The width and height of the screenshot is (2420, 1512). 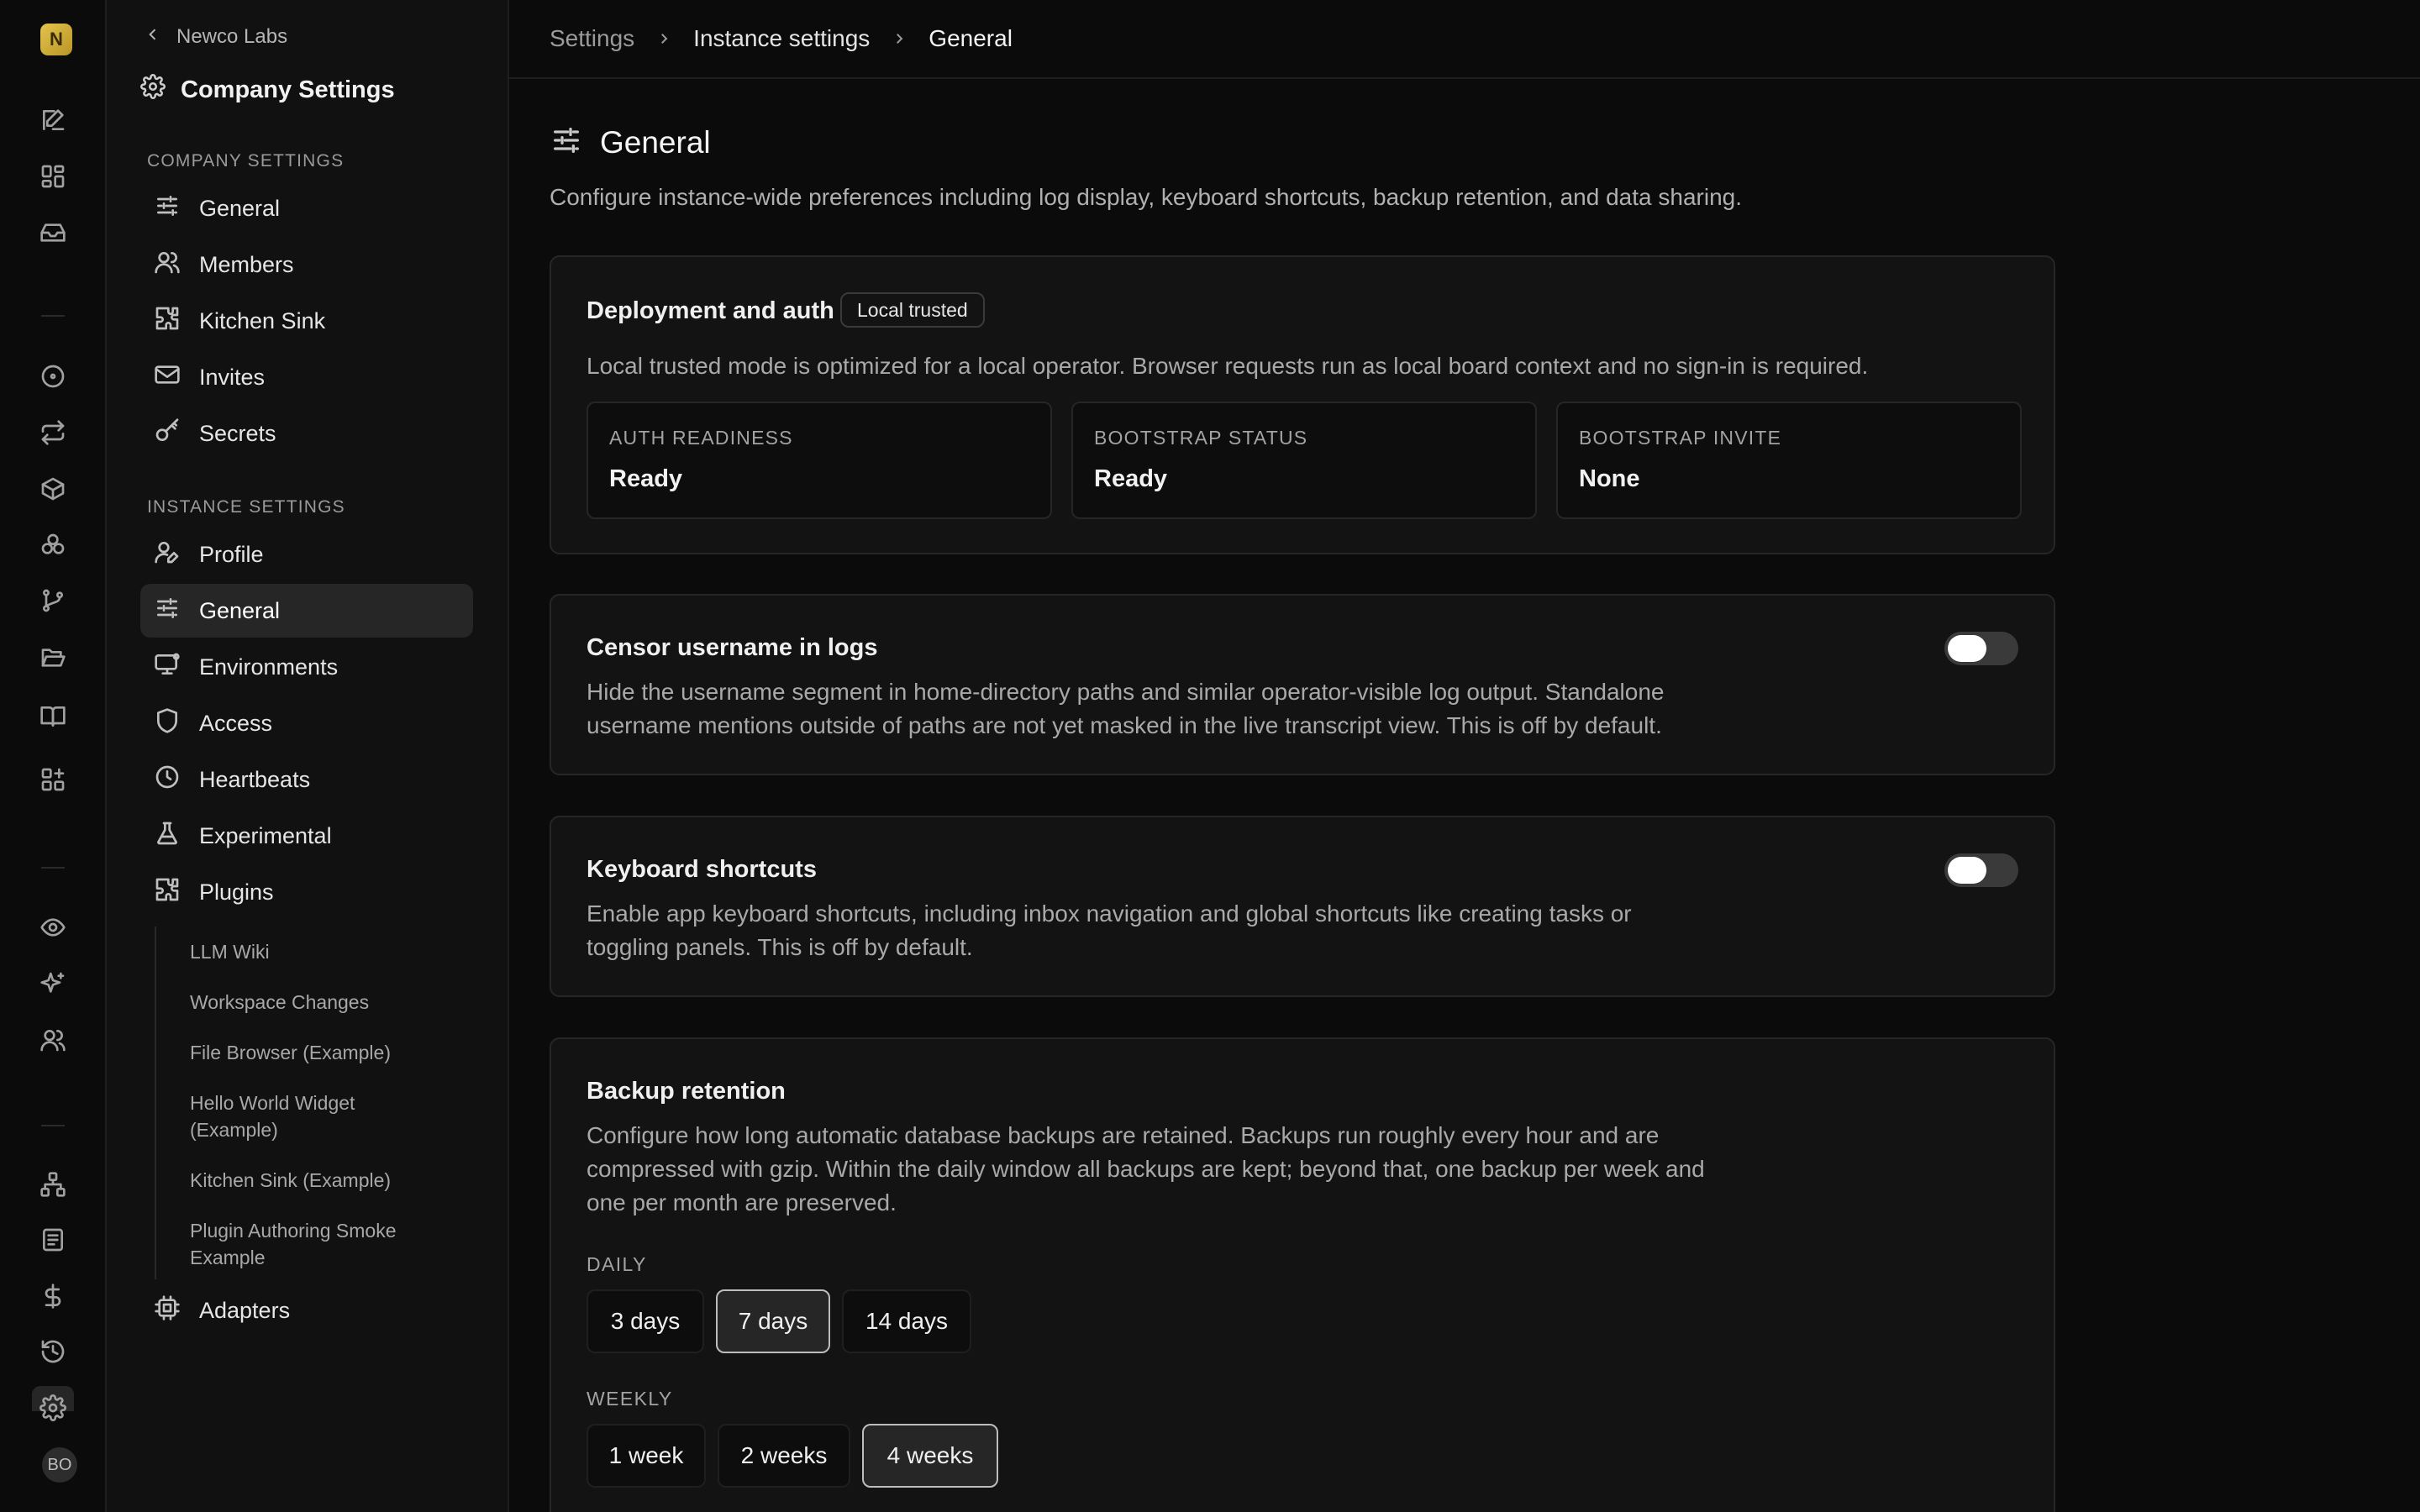 I want to click on breadcrumb: Settings Instance settings General, so click(x=1465, y=39).